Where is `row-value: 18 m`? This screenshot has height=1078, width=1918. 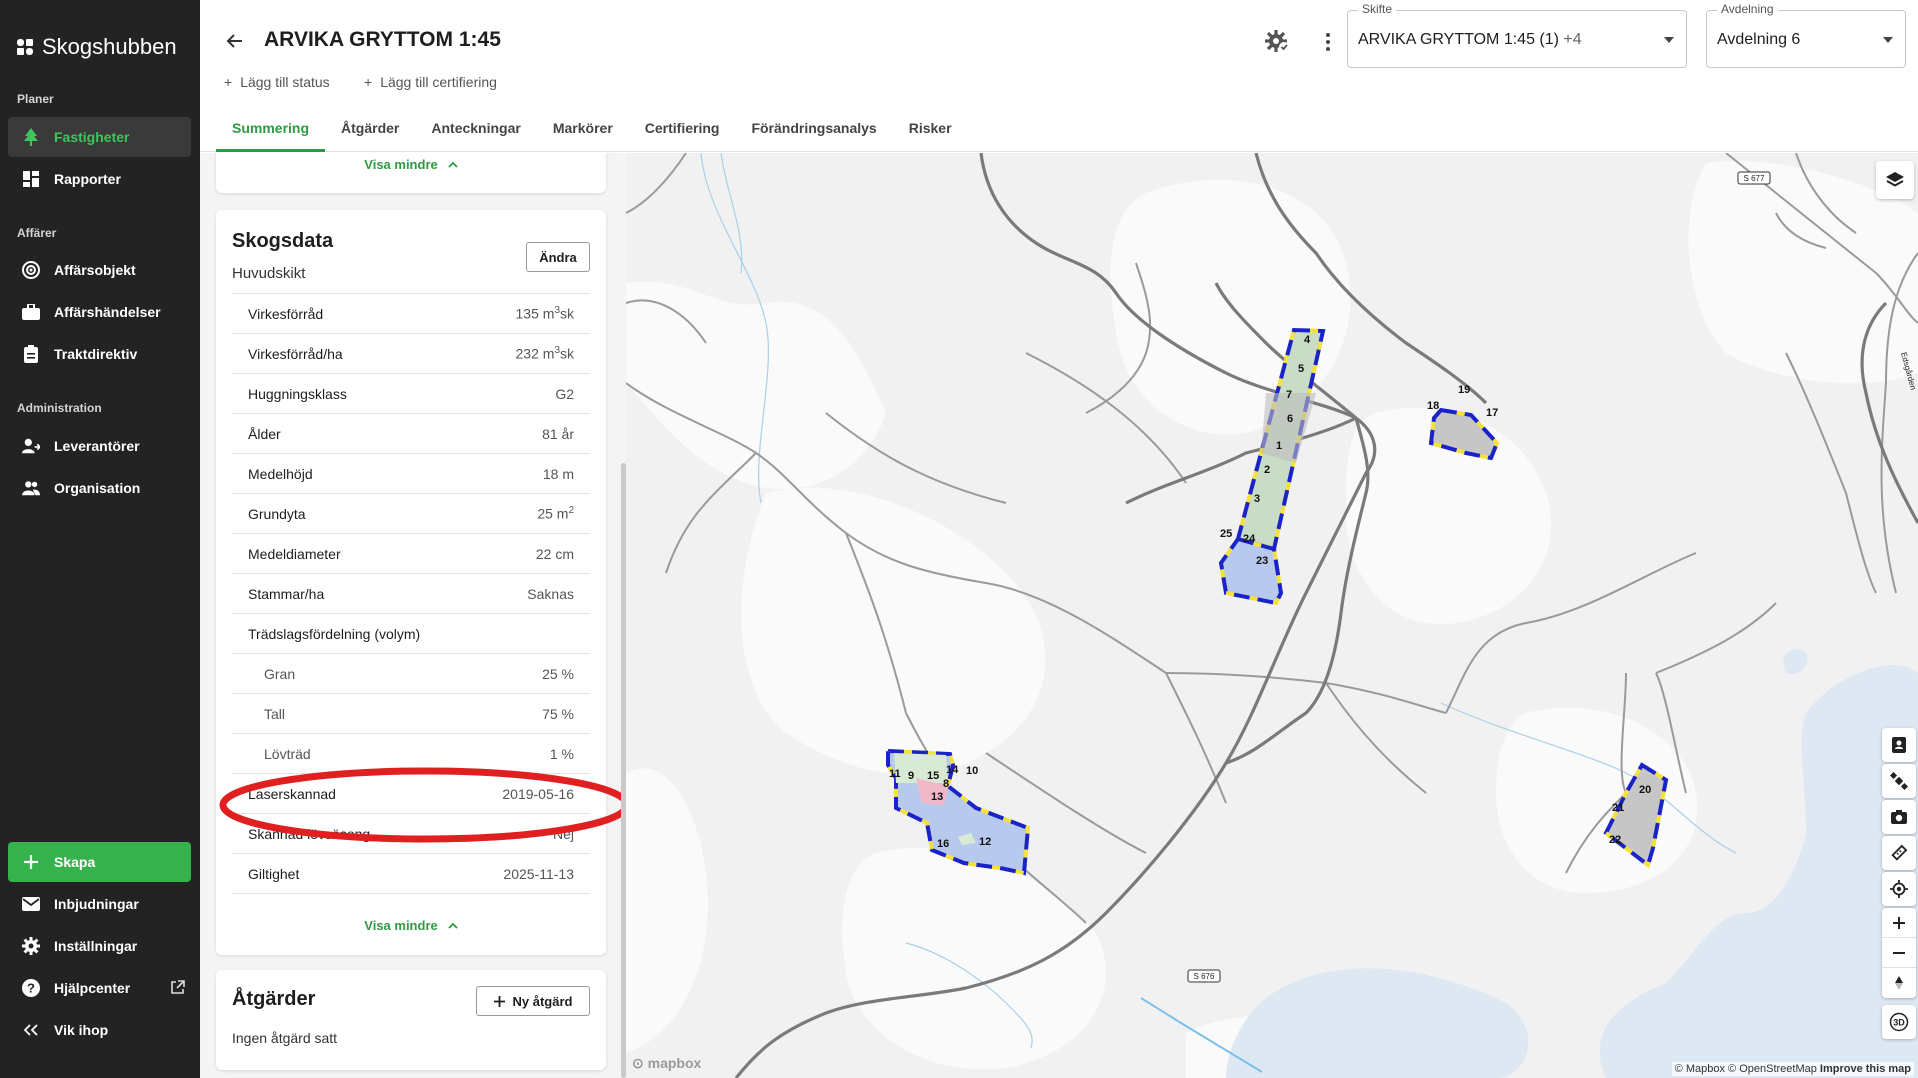 row-value: 18 m is located at coordinates (558, 474).